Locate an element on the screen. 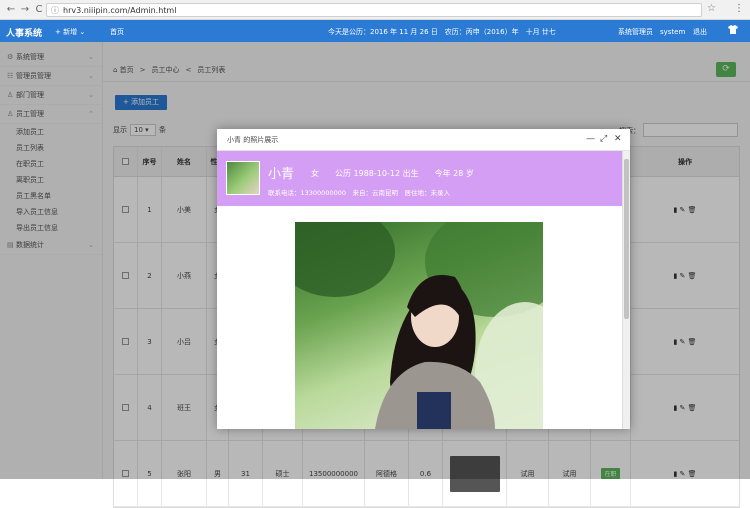  url-text: hrv3.niiipin.com/Admin.html is located at coordinates (120, 10).